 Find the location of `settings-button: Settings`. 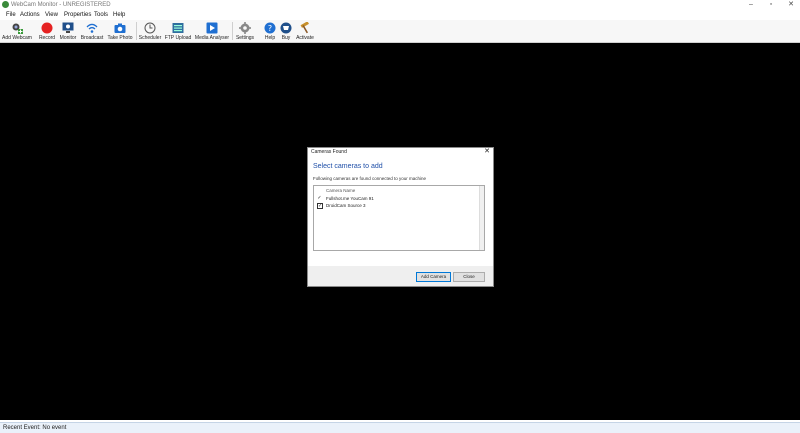

settings-button: Settings is located at coordinates (245, 31).